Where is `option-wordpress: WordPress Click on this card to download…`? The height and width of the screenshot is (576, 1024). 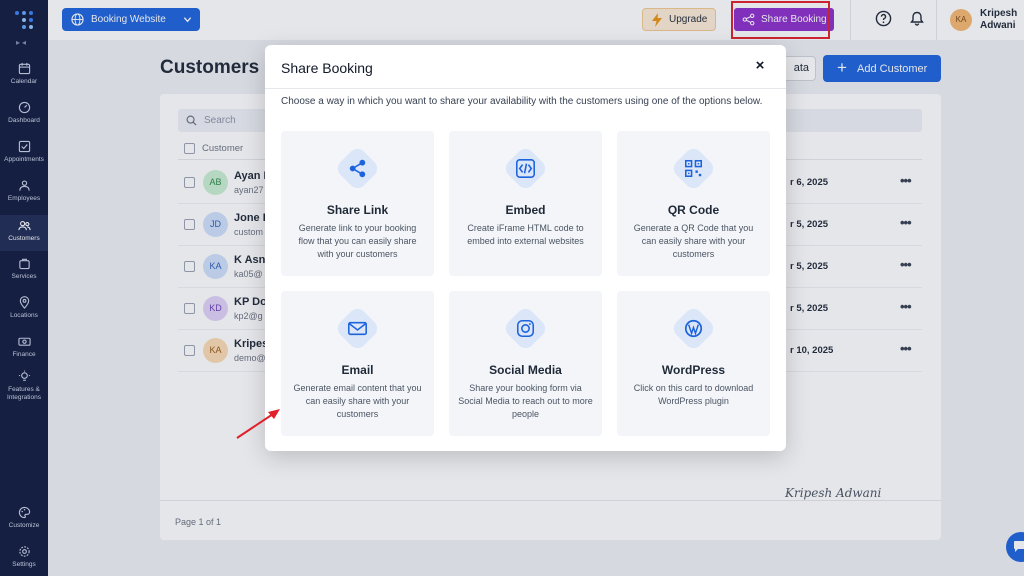
option-wordpress: WordPress Click on this card to download… is located at coordinates (693, 363).